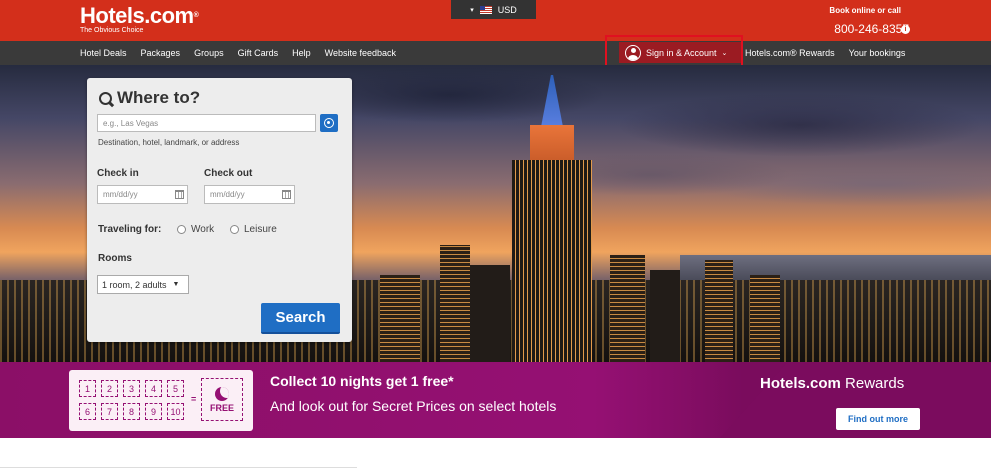 Image resolution: width=991 pixels, height=470 pixels. Describe the element at coordinates (871, 29) in the screenshot. I see `phone-number: 800-246-8357` at that location.